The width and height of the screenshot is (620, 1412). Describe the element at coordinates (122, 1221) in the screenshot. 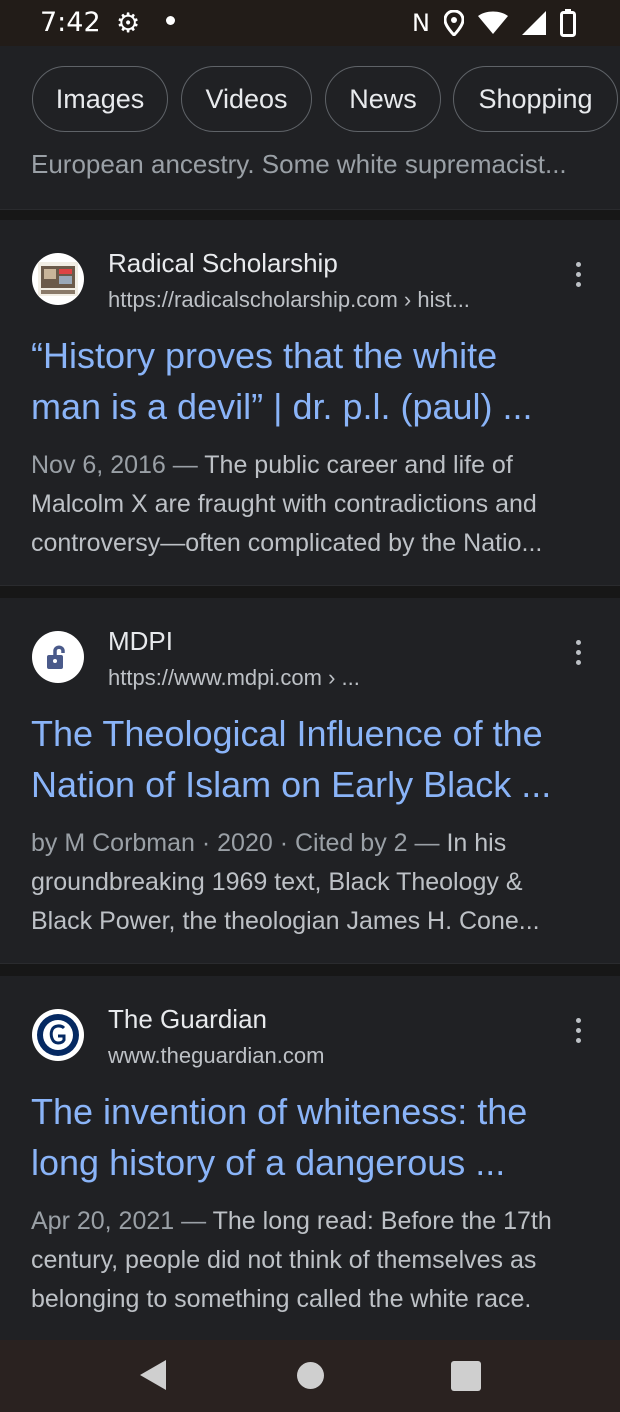

I see `result-date: Apr 20, 2021 —` at that location.